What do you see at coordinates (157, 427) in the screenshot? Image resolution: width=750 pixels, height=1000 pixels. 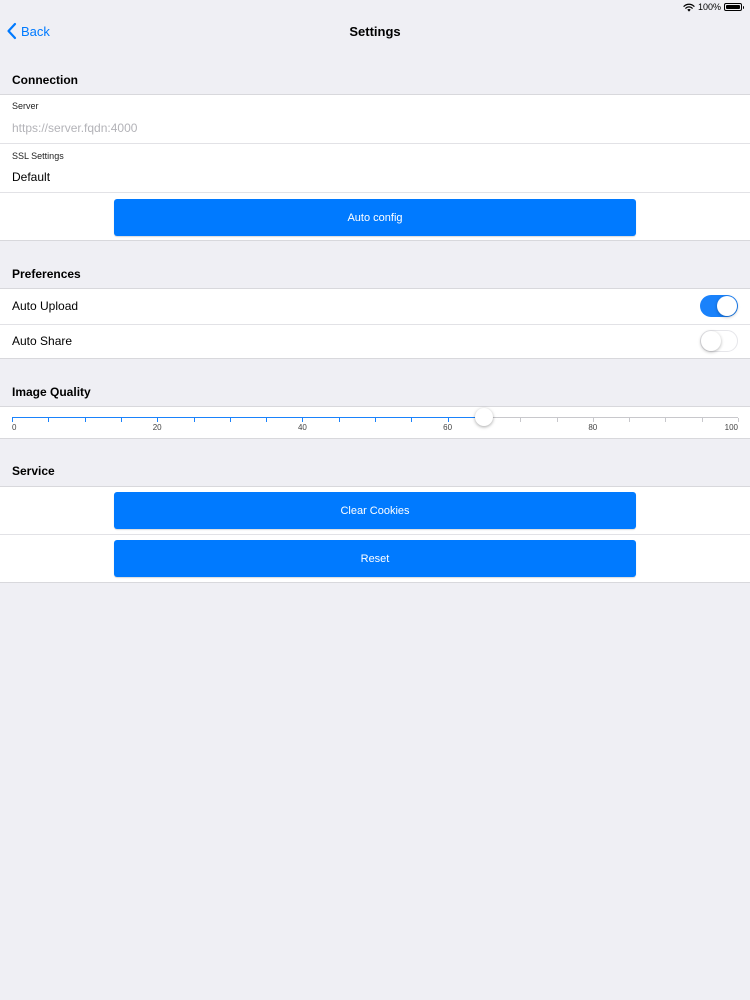 I see `slider-tick-label: 20` at bounding box center [157, 427].